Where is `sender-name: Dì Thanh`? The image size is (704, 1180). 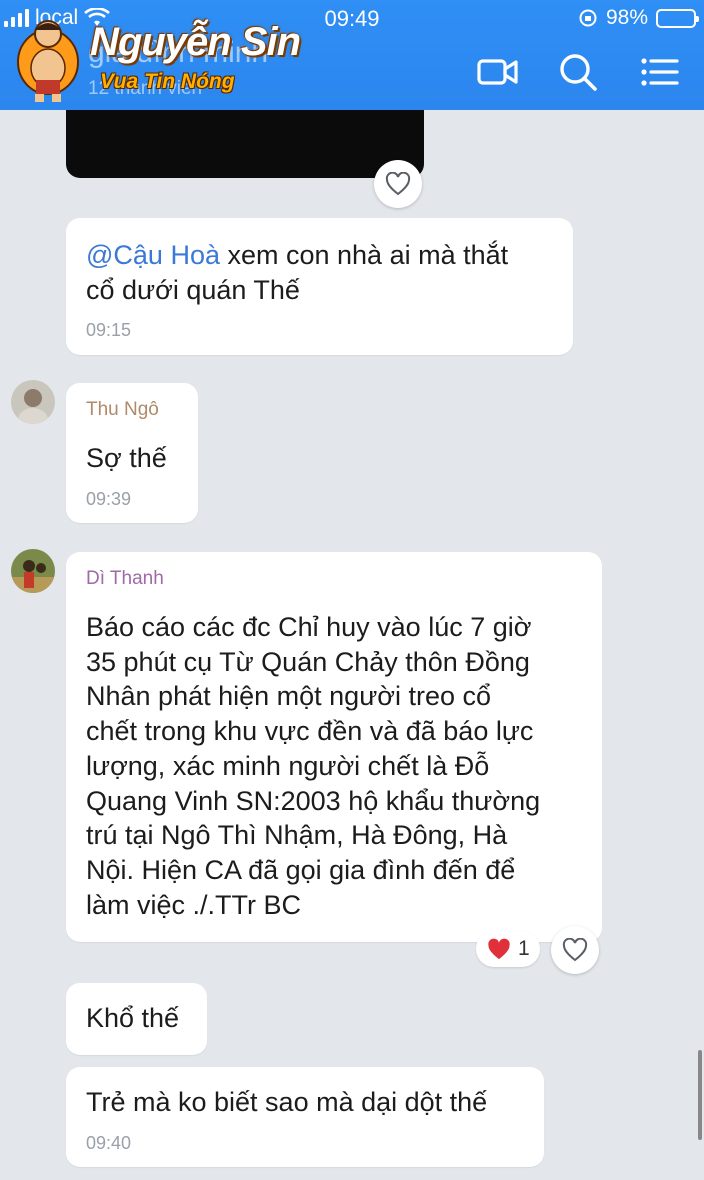 sender-name: Dì Thanh is located at coordinates (125, 579).